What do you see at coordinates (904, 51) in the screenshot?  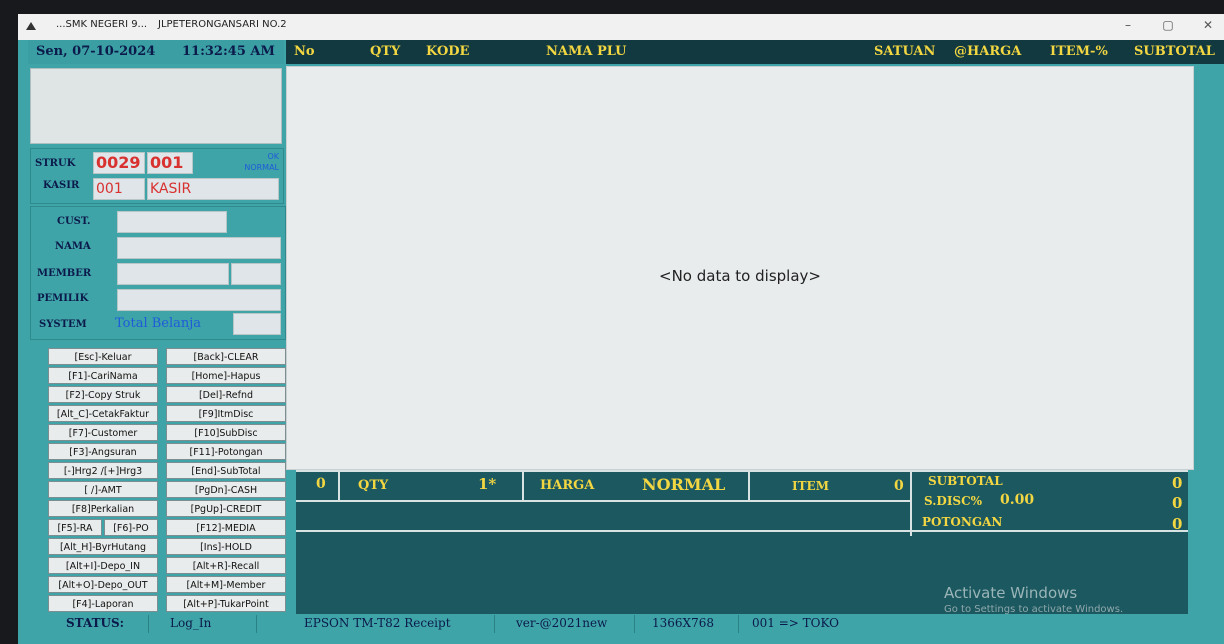 I see `col-satuan: SATUAN` at bounding box center [904, 51].